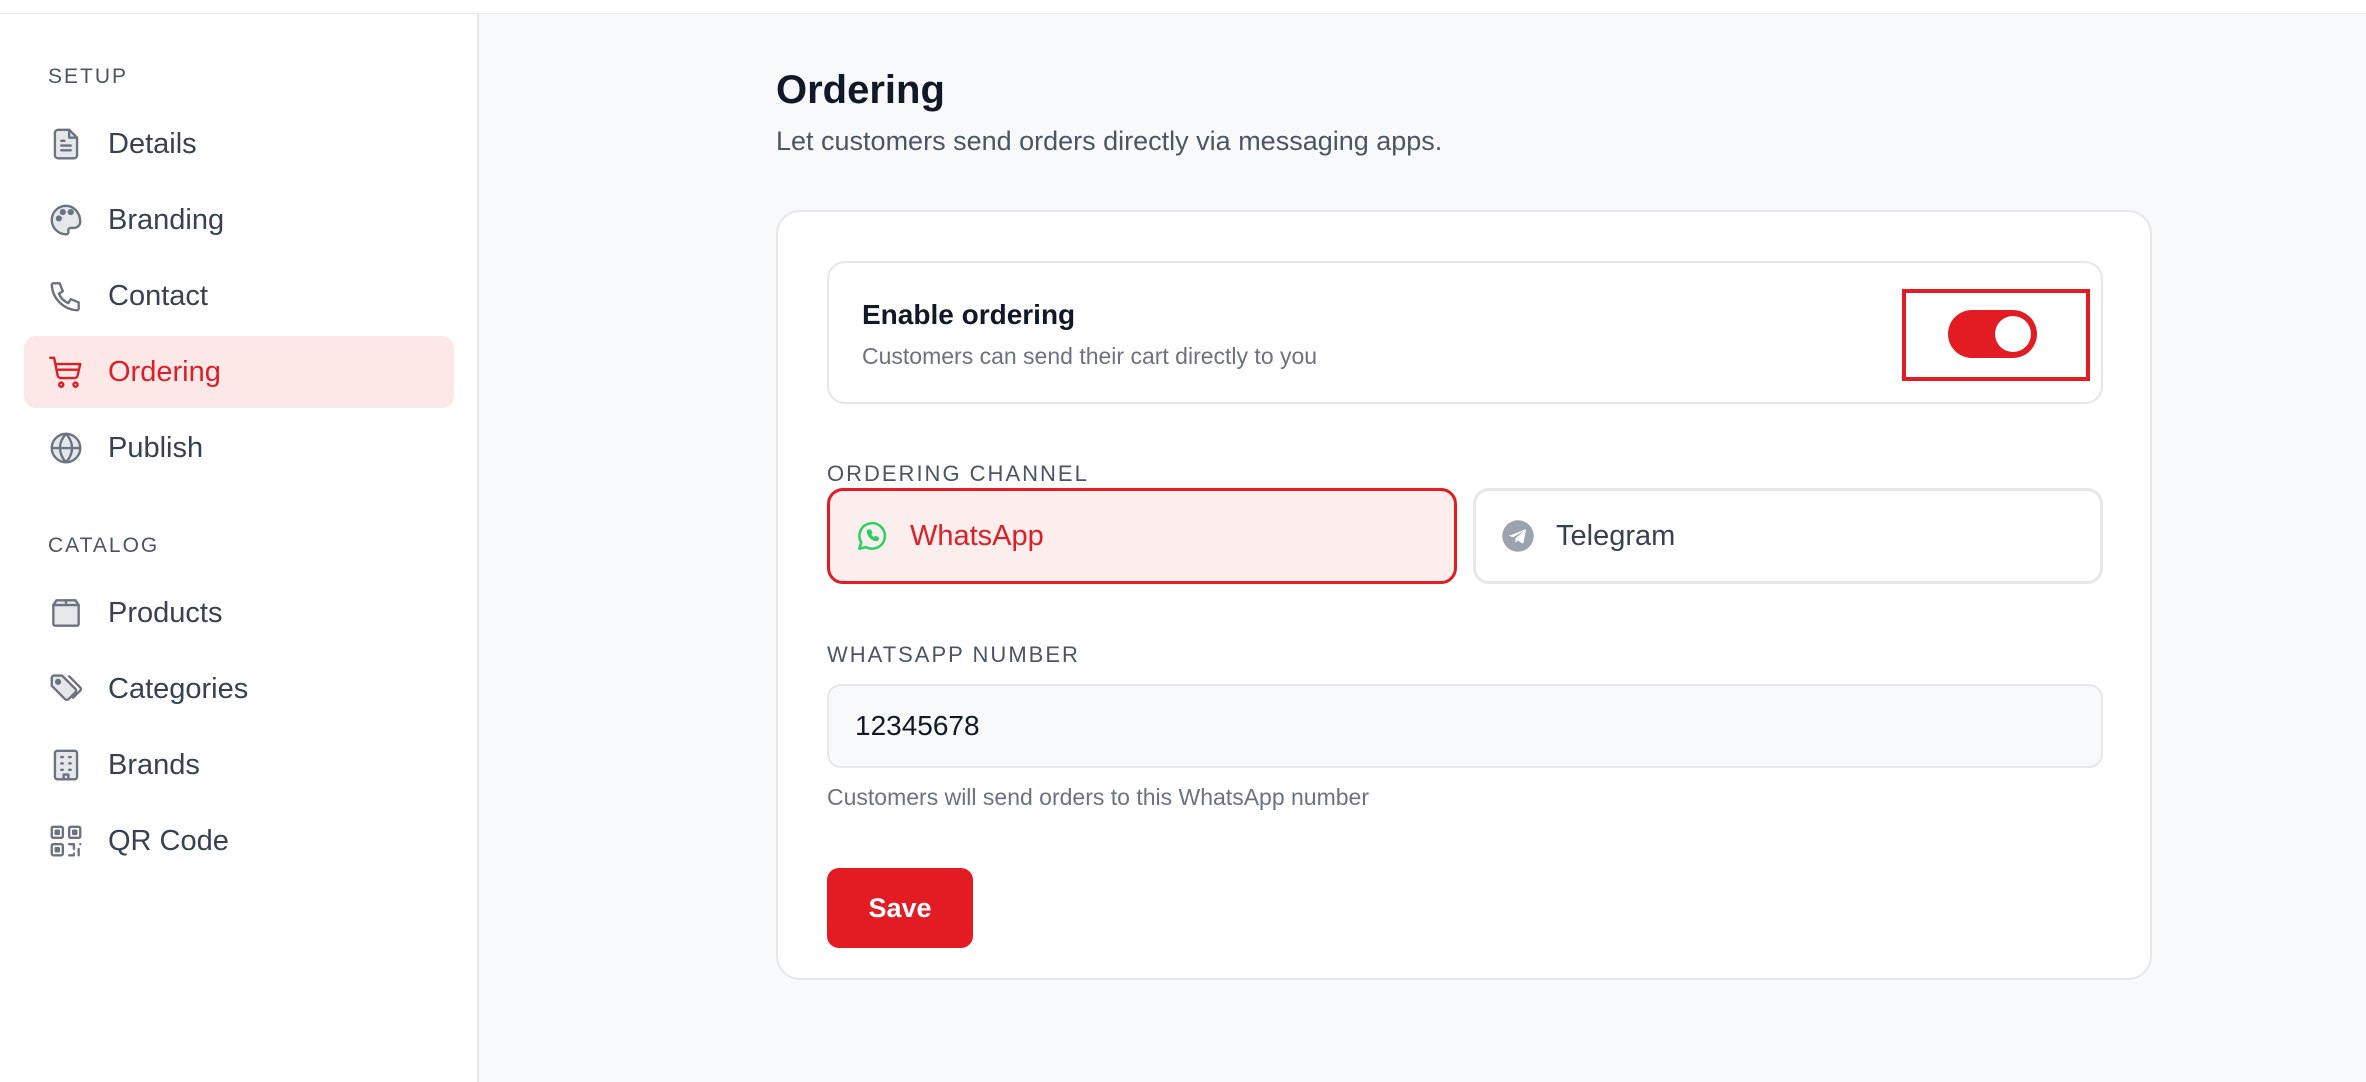  Describe the element at coordinates (1183, 7) in the screenshot. I see `top-bar` at that location.